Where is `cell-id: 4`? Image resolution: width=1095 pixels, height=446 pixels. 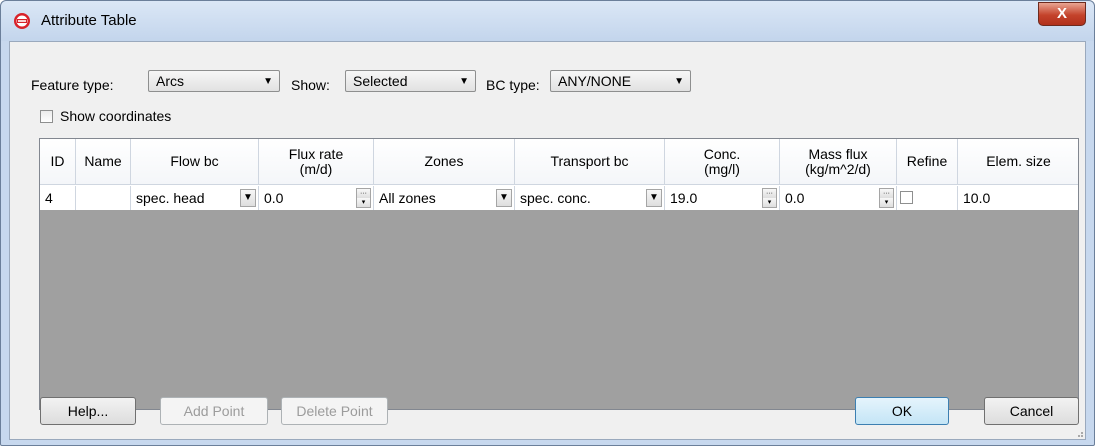
cell-id: 4 is located at coordinates (58, 198).